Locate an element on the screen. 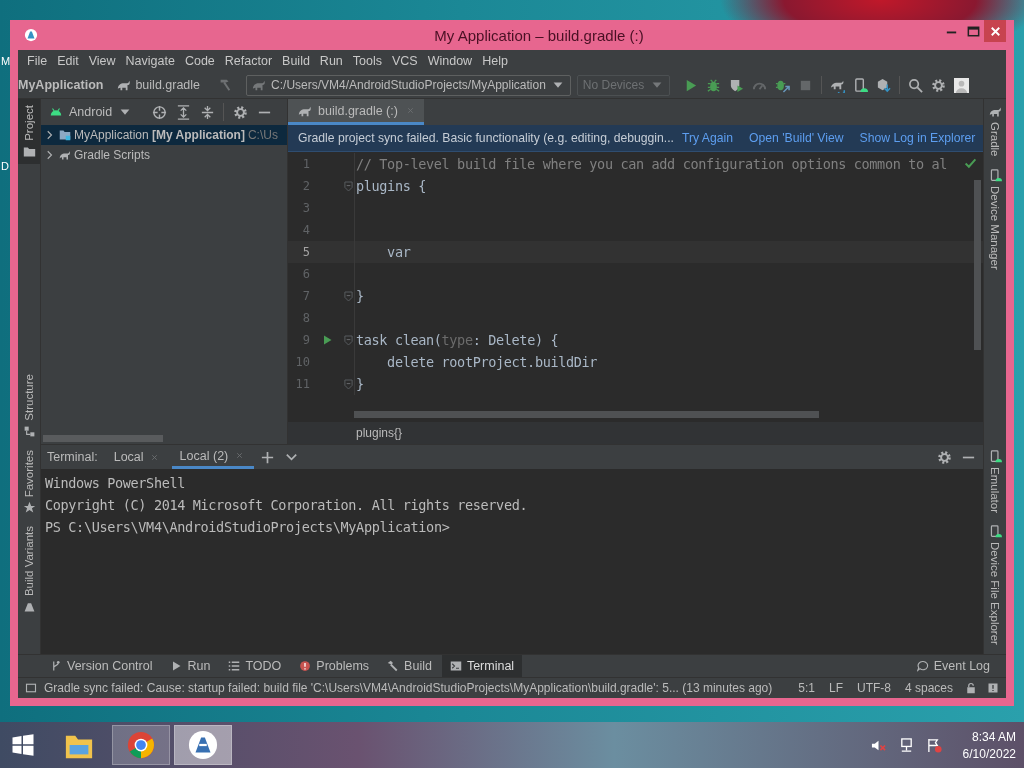 The image size is (1024, 768). tool-window-tab: Gradle is located at coordinates (995, 131).